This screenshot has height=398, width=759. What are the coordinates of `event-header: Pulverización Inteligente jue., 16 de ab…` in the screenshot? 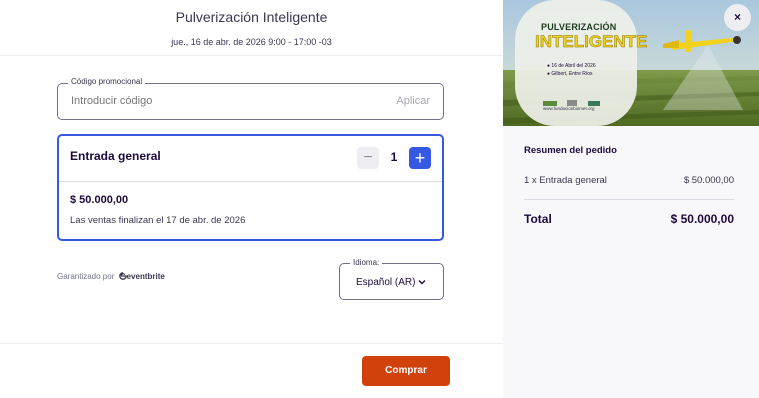 It's located at (251, 28).